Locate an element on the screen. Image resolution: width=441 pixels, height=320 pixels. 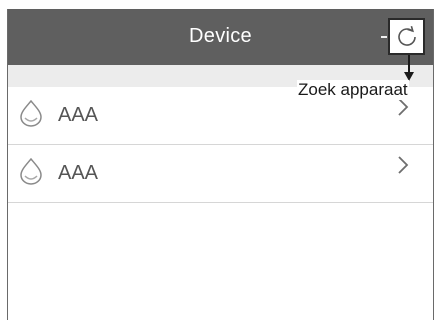
header-dash is located at coordinates (384, 37).